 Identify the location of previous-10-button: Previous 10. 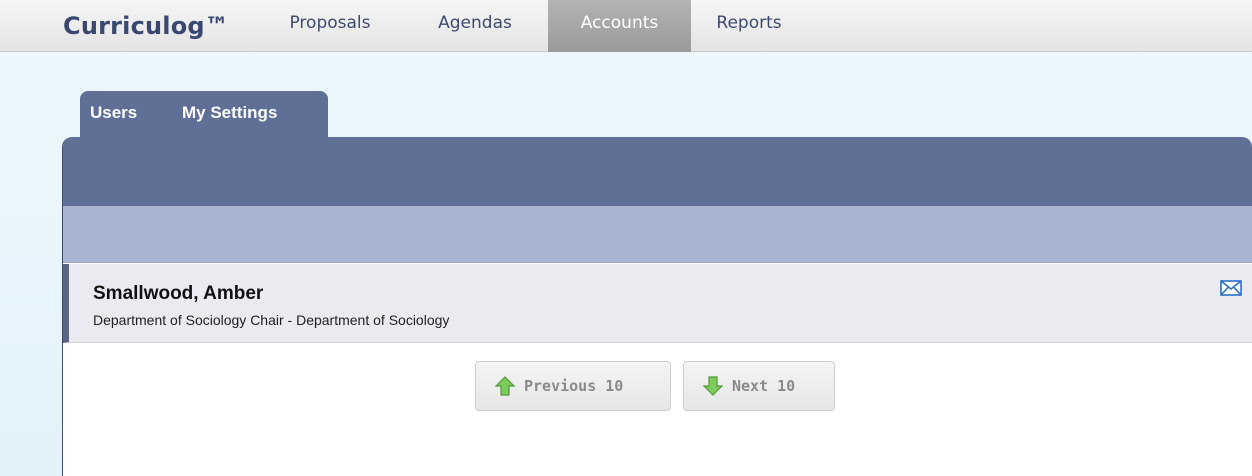
(573, 386).